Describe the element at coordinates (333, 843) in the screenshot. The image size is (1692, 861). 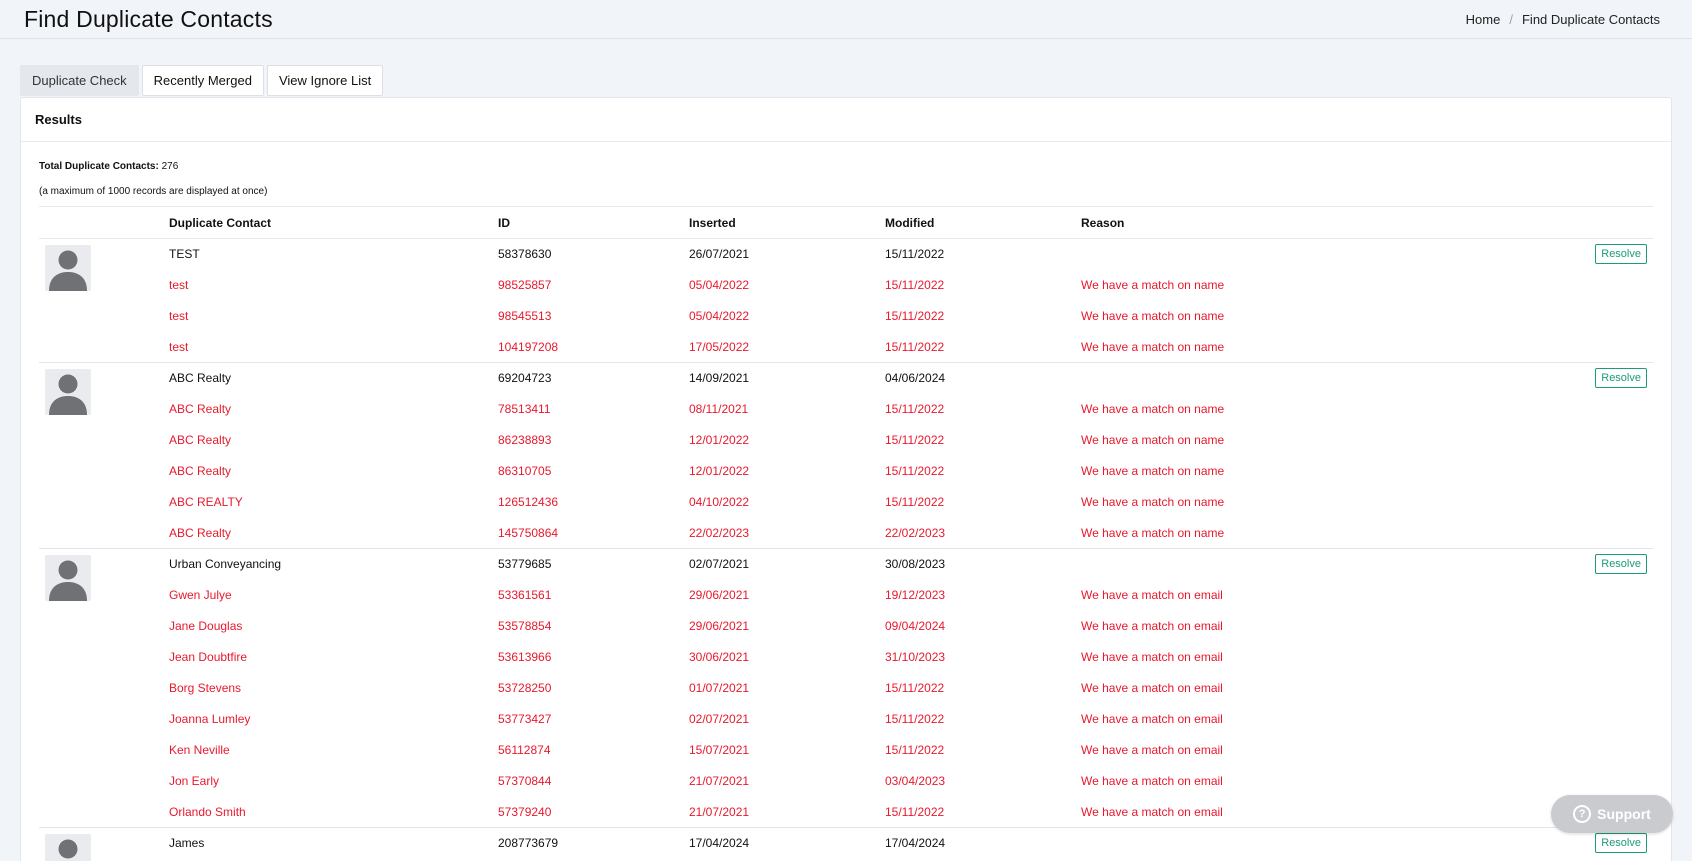
I see `contact-name: James` at that location.